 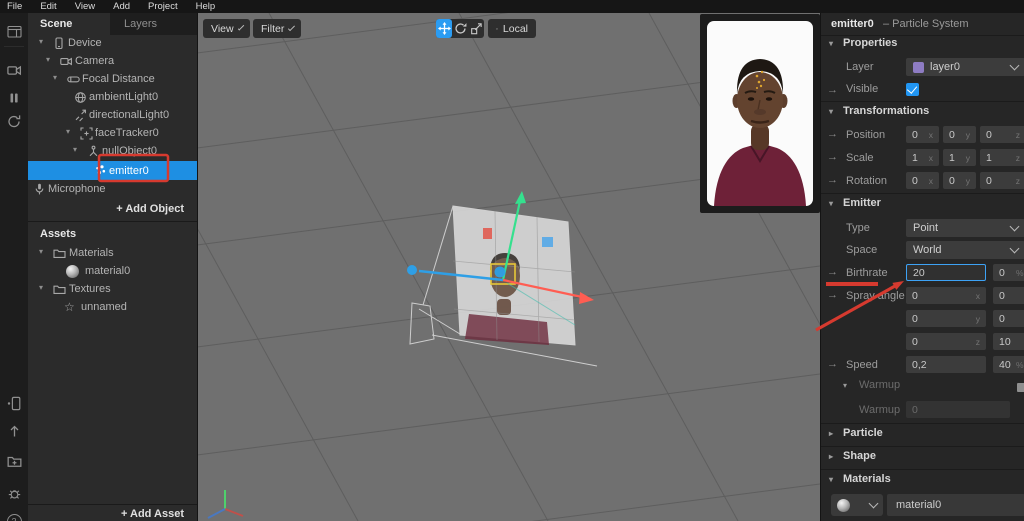 What do you see at coordinates (922, 157) in the screenshot?
I see `scale-x-field: 1x` at bounding box center [922, 157].